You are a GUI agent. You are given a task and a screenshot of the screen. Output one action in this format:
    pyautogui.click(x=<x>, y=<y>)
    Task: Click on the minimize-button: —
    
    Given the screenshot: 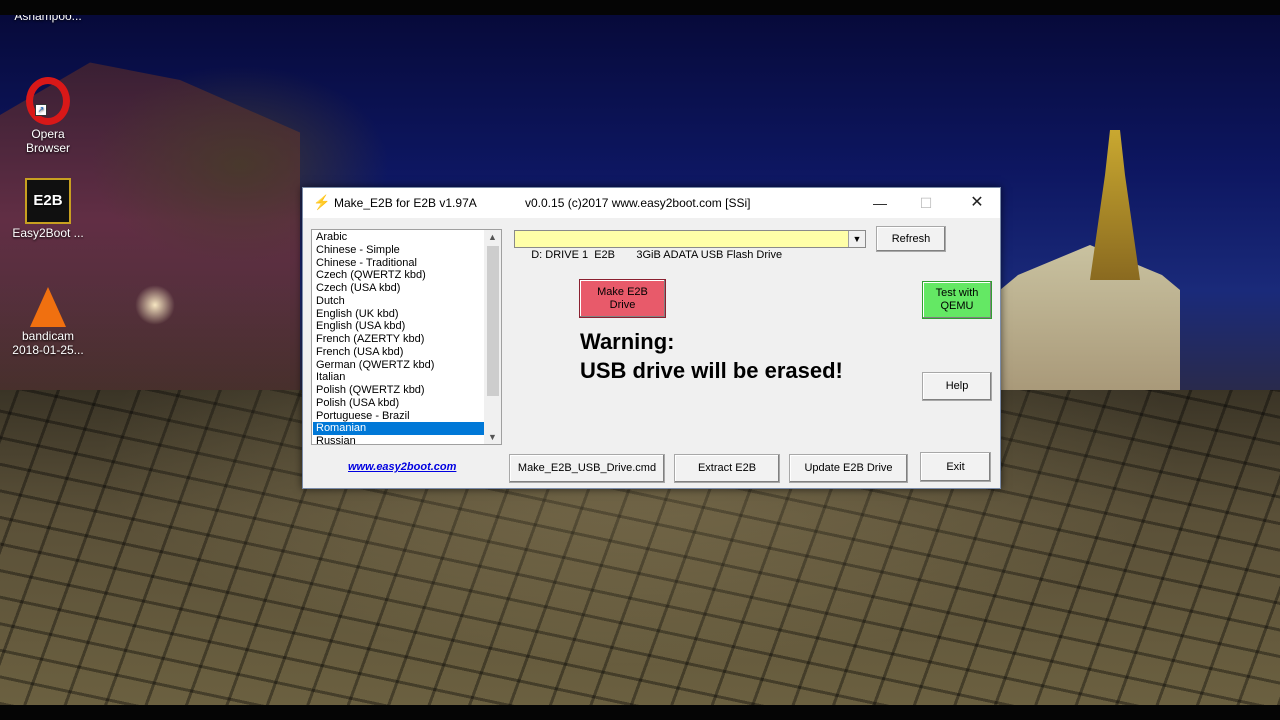 What is the action you would take?
    pyautogui.click(x=880, y=203)
    